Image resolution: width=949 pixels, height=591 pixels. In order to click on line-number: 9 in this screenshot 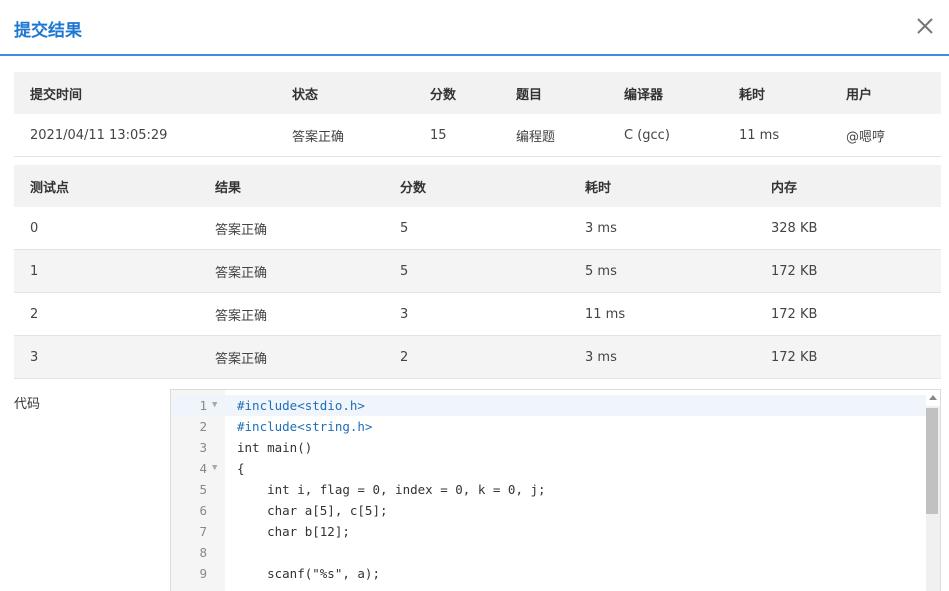, I will do `click(203, 573)`.